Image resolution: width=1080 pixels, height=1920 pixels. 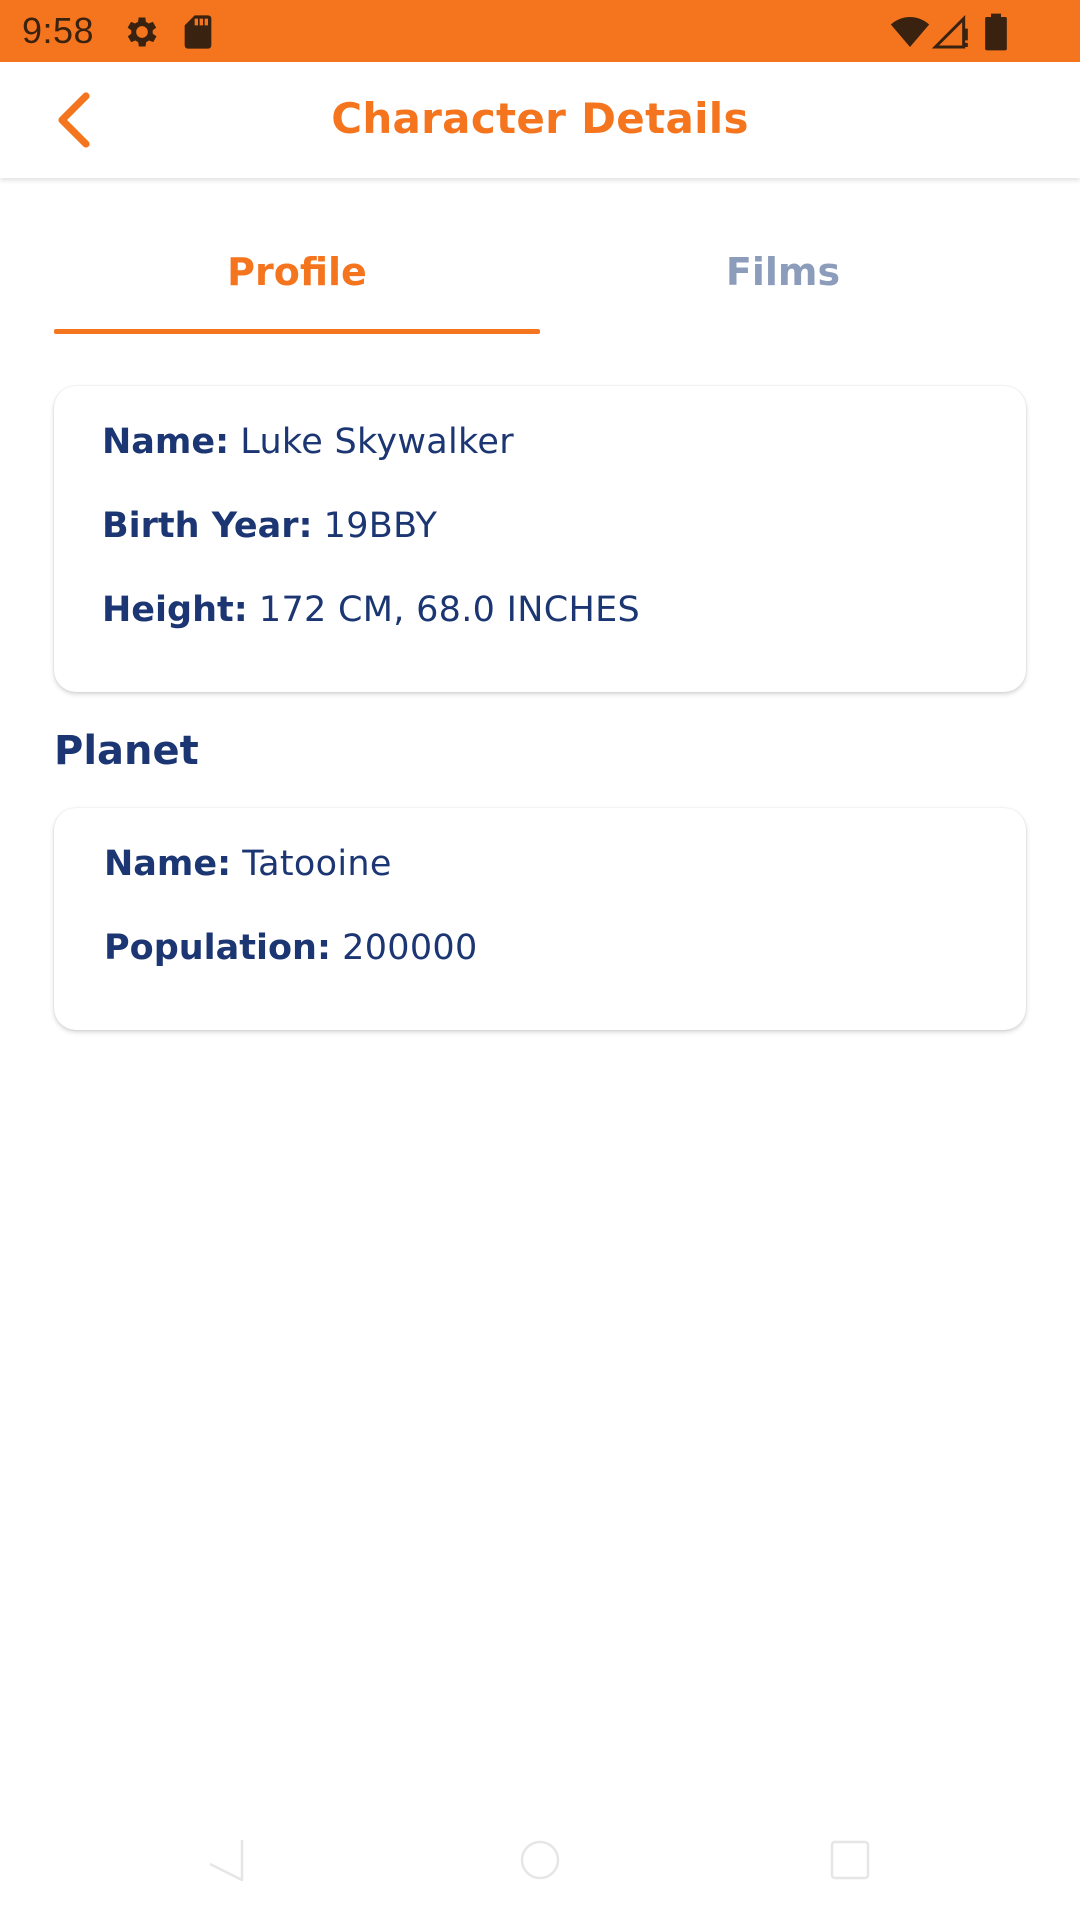 I want to click on planet-population-label: Population:, so click(x=217, y=948).